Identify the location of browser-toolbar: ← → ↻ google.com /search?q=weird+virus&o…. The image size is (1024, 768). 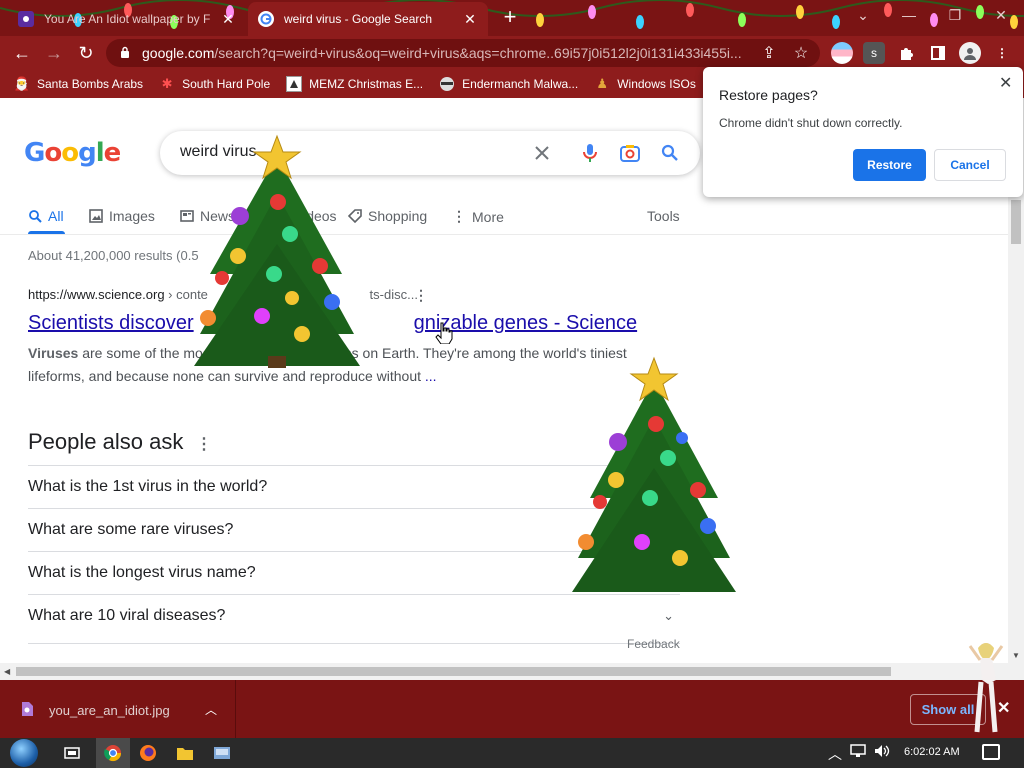
(512, 53).